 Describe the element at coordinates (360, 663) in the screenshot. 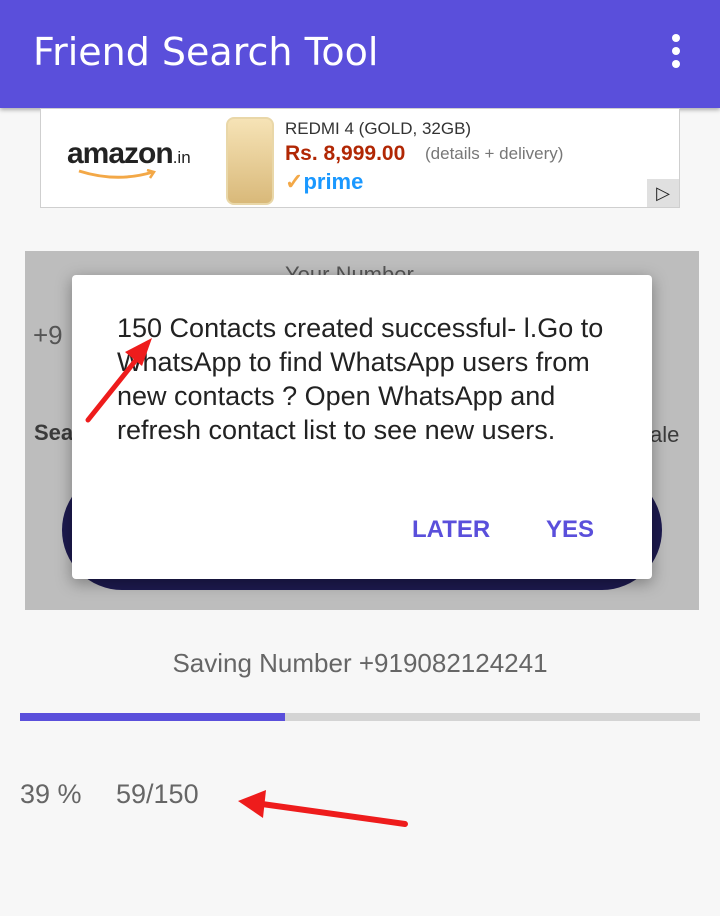

I see `saving-status: Saving Number +919082124241` at that location.